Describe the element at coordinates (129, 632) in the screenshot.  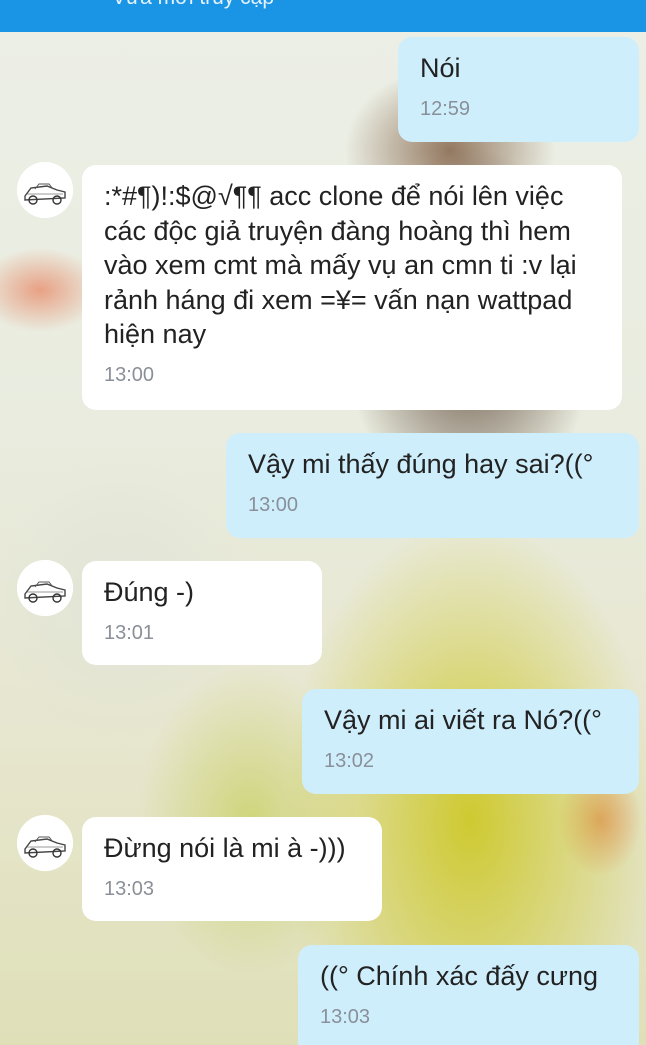
I see `message-time: 13:01` at that location.